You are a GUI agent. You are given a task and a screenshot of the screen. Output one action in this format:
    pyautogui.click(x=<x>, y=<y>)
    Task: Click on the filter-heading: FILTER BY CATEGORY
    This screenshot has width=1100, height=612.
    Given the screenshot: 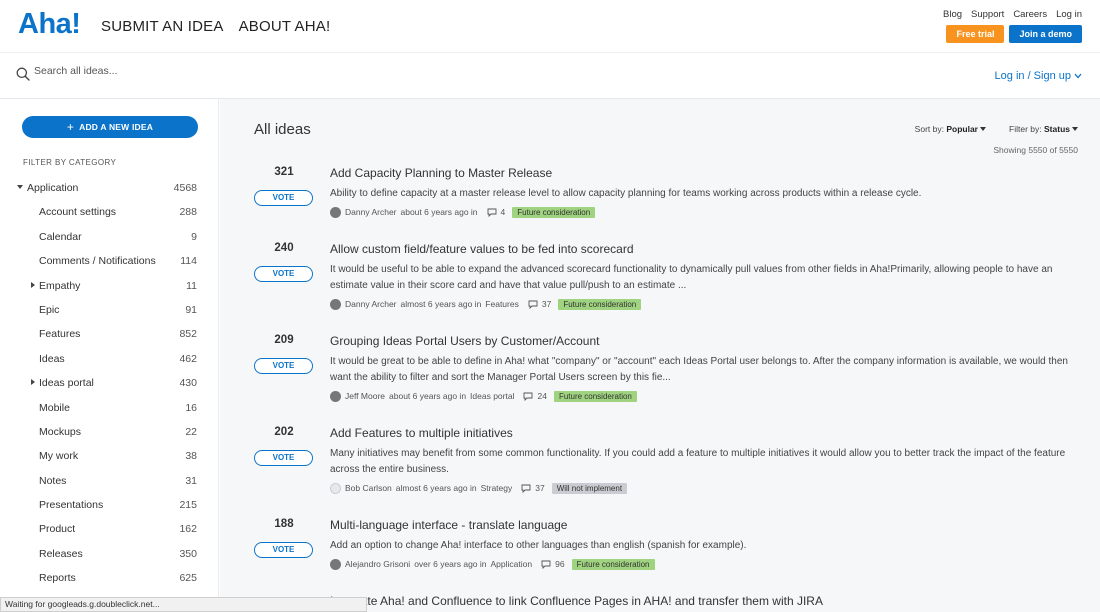 What is the action you would take?
    pyautogui.click(x=70, y=162)
    